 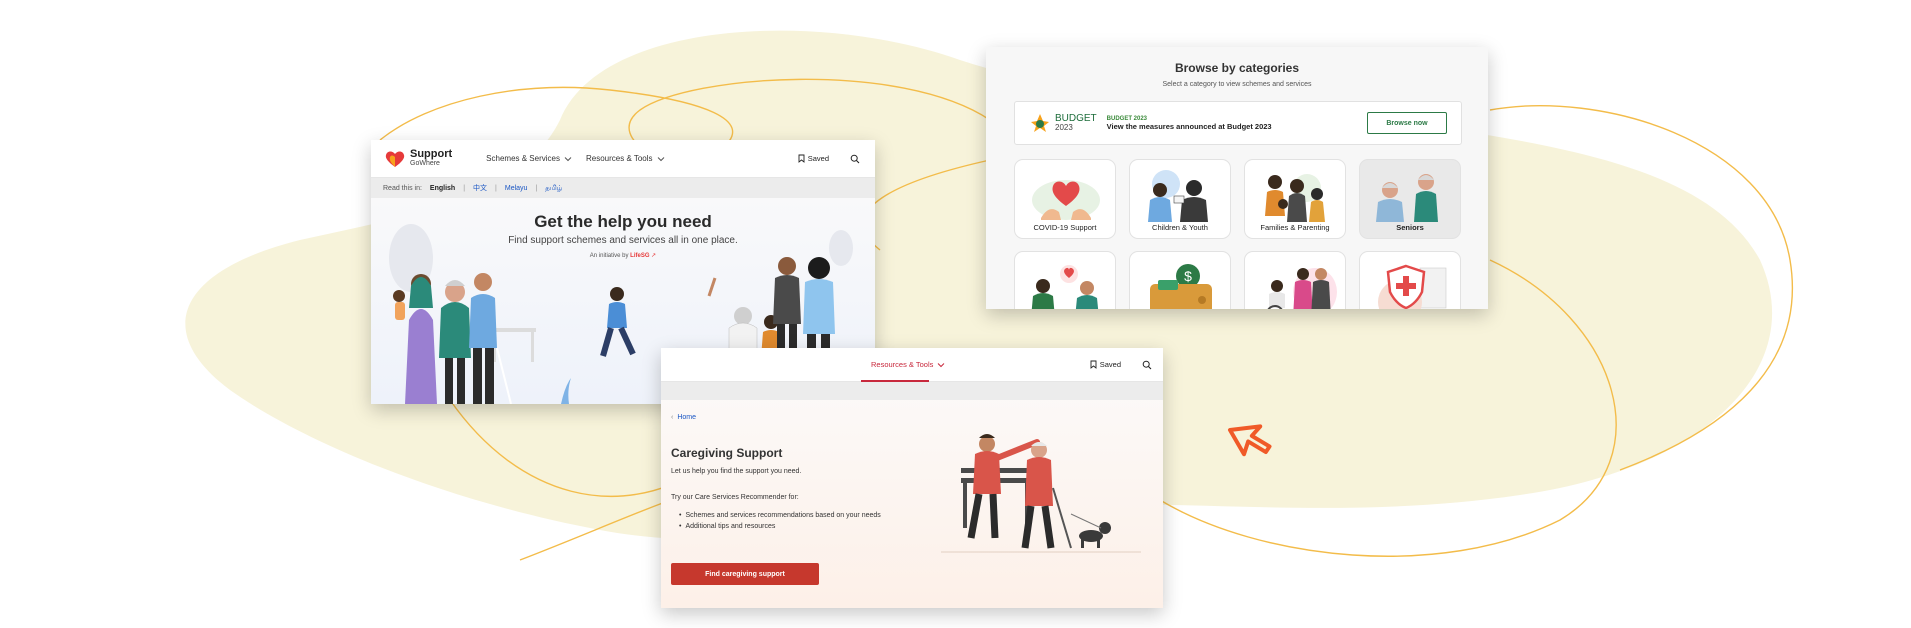 I want to click on lifesg-link: LifeSG, so click(x=639, y=256).